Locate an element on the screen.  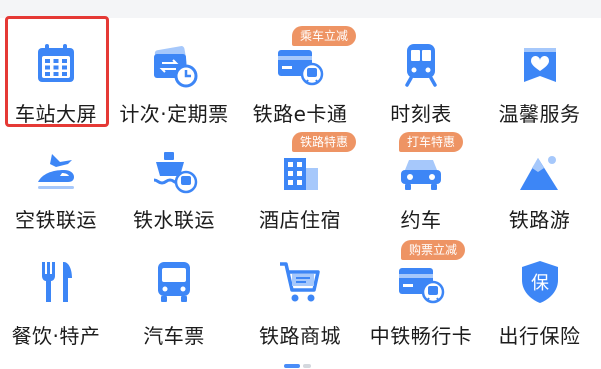
grid-item-care-service: 温馨服务 is located at coordinates (539, 74).